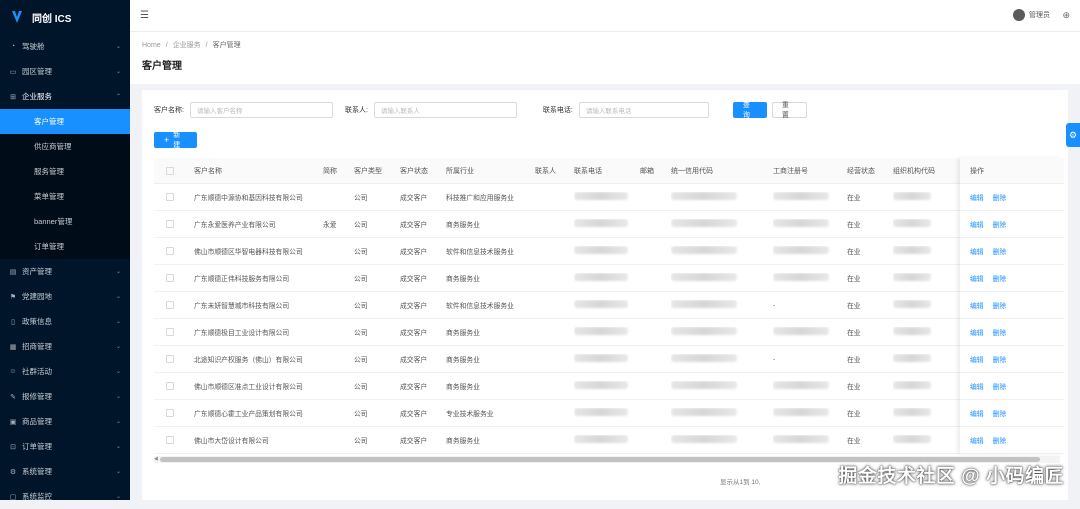 This screenshot has width=1080, height=509. I want to click on breadcrumb-enterprise: 企业服务, so click(187, 45).